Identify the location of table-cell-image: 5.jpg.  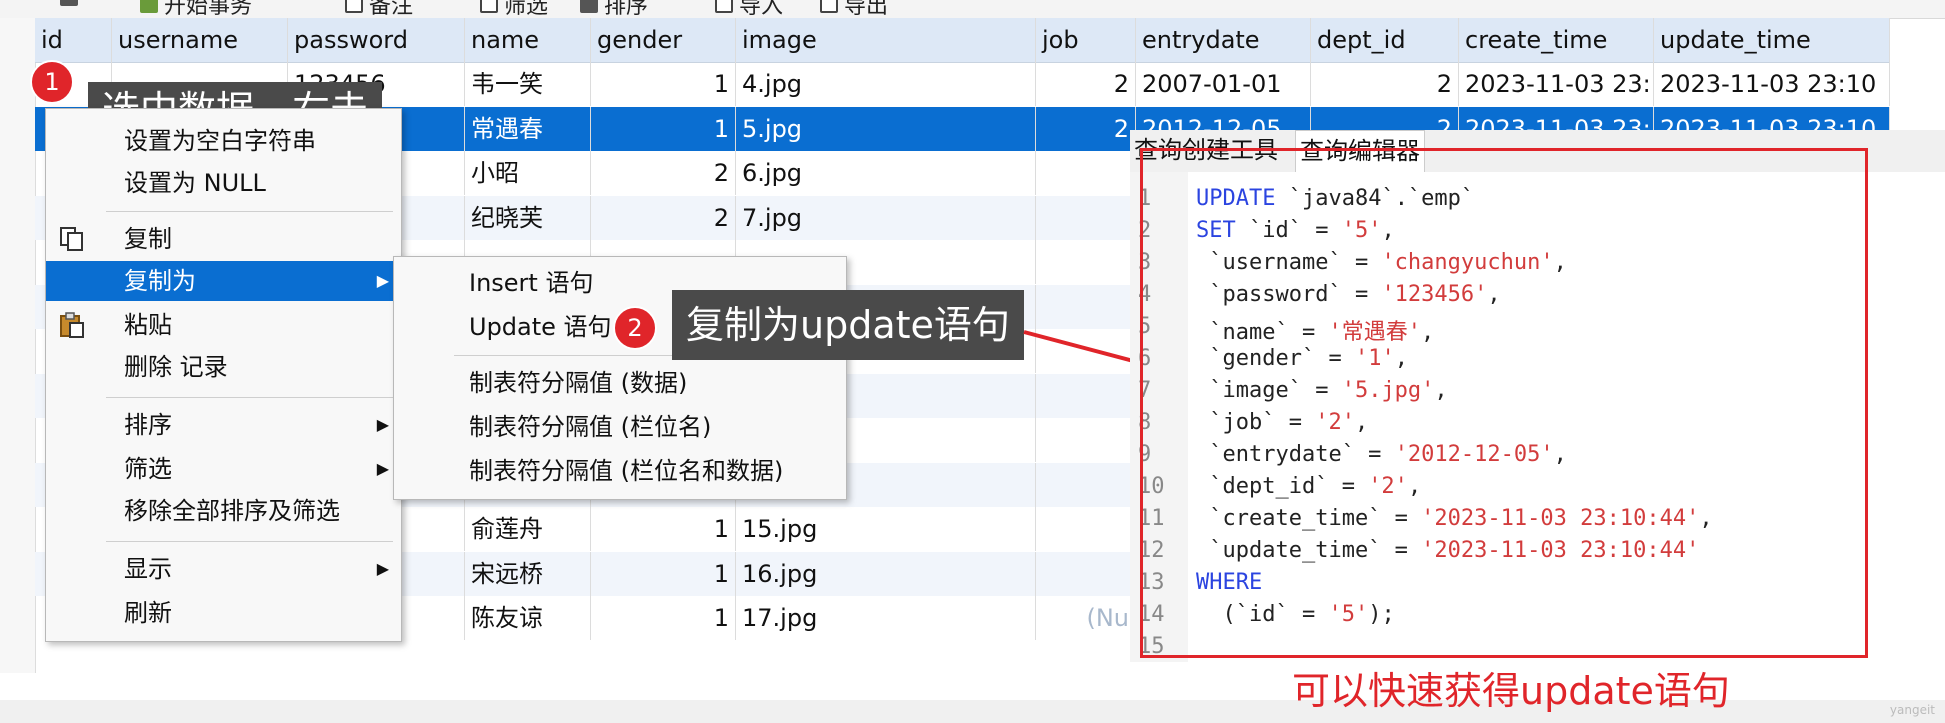
(886, 128).